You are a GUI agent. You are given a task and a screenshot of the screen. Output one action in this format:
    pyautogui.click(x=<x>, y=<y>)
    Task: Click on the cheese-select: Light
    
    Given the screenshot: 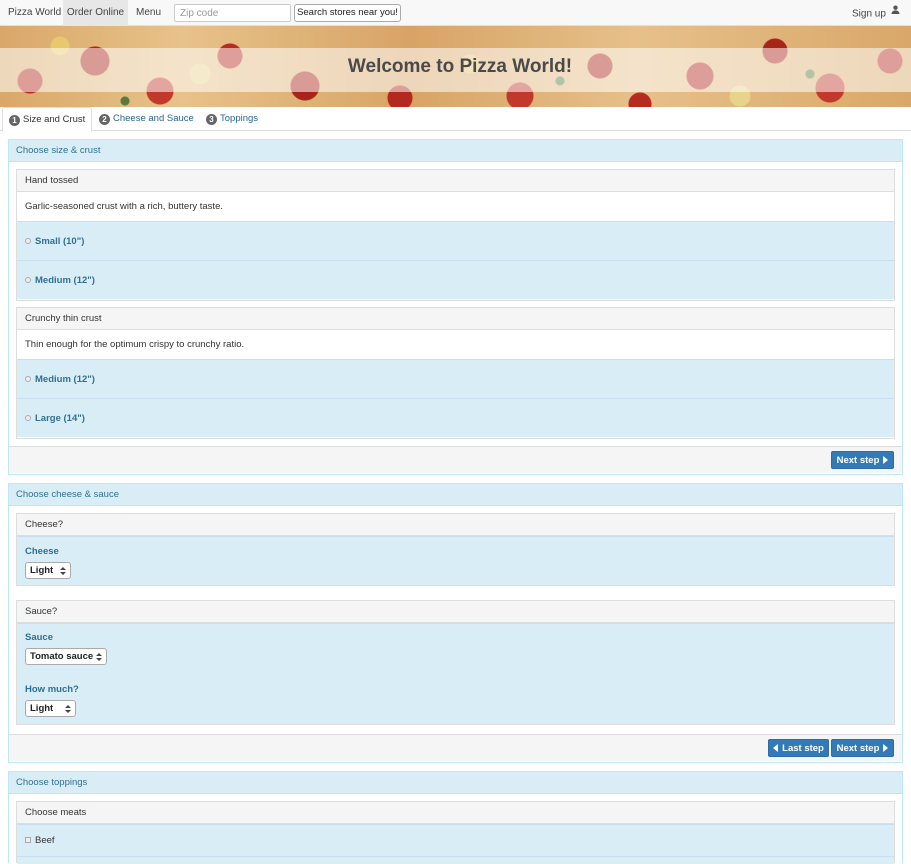 What is the action you would take?
    pyautogui.click(x=48, y=570)
    